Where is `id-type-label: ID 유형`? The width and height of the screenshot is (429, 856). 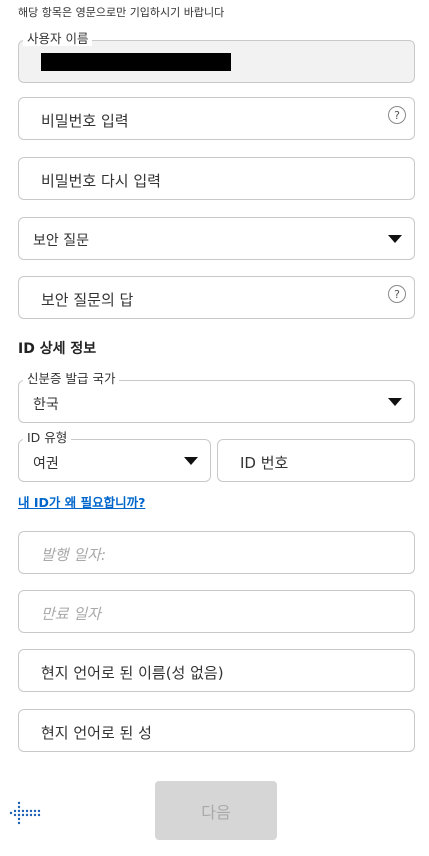 id-type-label: ID 유형 is located at coordinates (47, 438).